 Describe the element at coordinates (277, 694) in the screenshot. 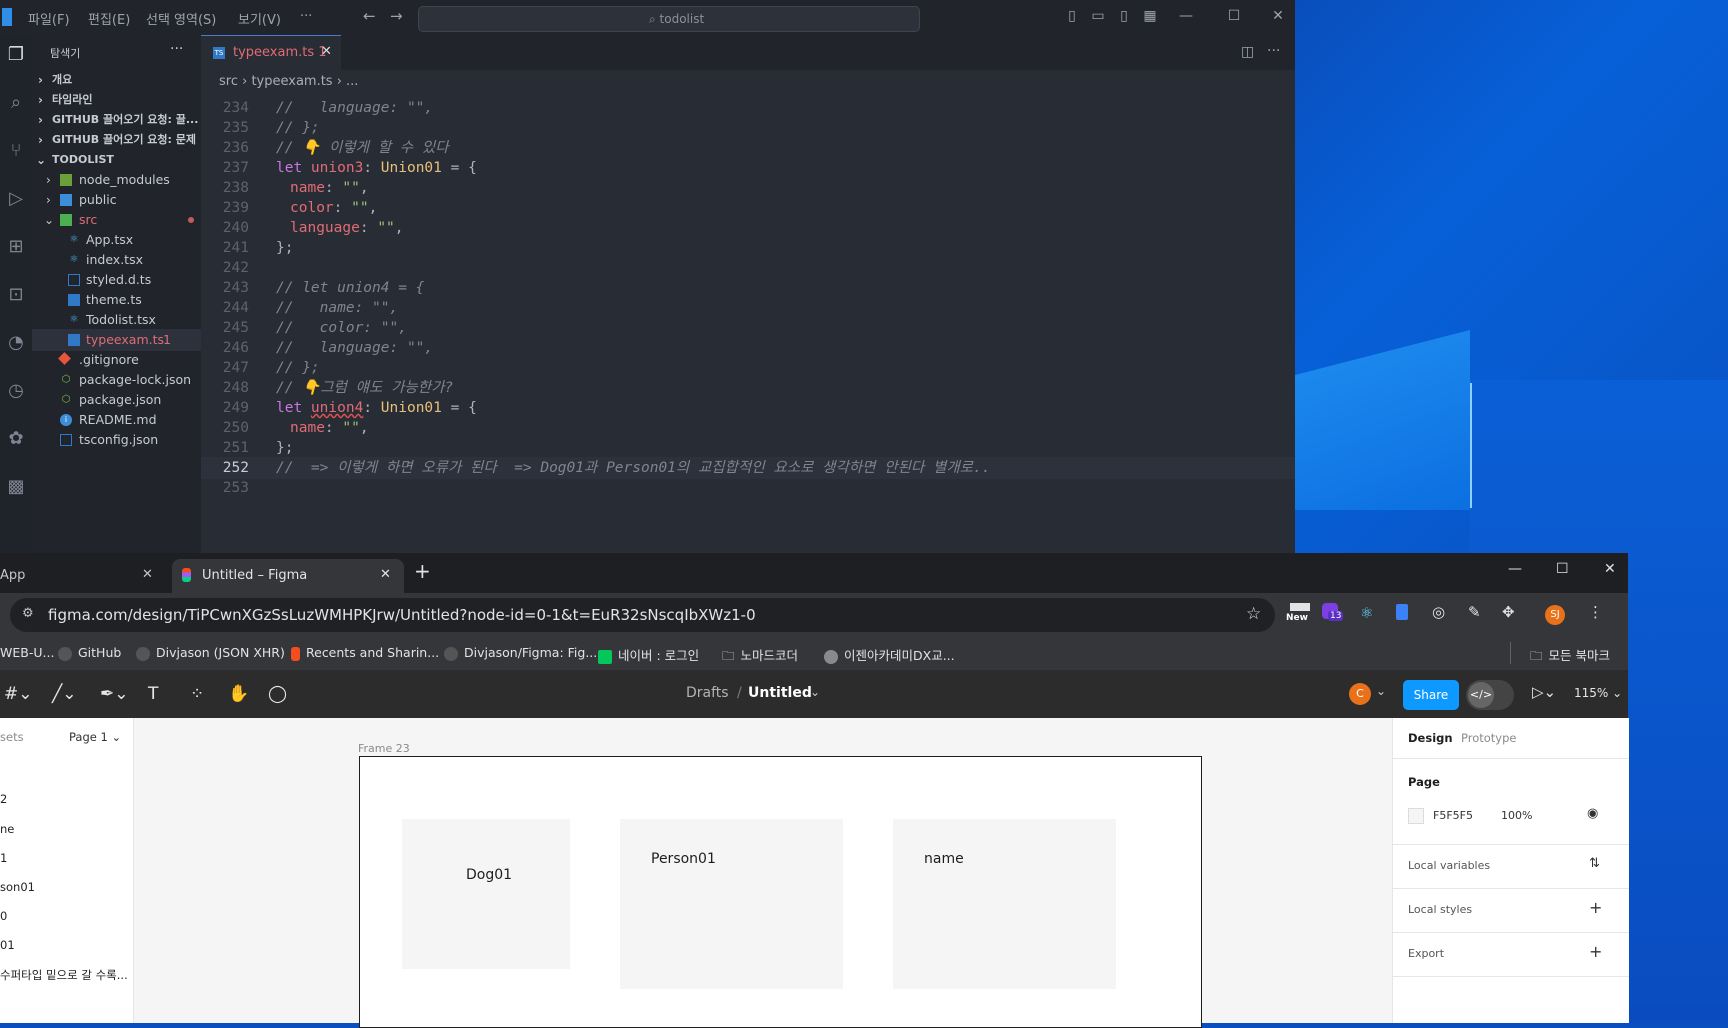

I see `comment-tool-icon: ◯` at that location.